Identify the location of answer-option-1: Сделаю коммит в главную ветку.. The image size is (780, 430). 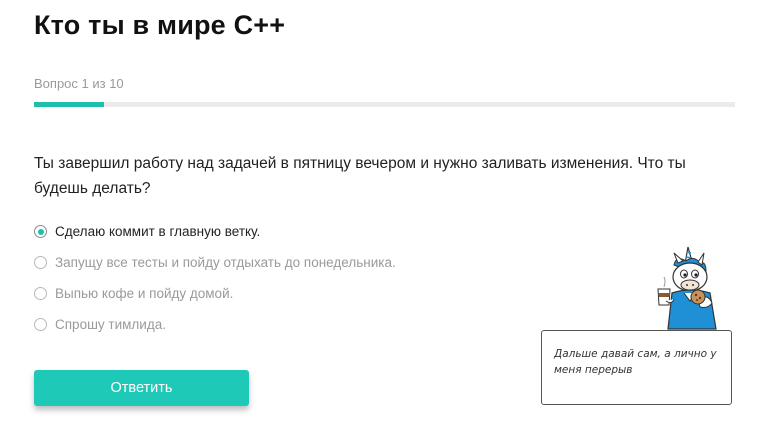
(215, 231).